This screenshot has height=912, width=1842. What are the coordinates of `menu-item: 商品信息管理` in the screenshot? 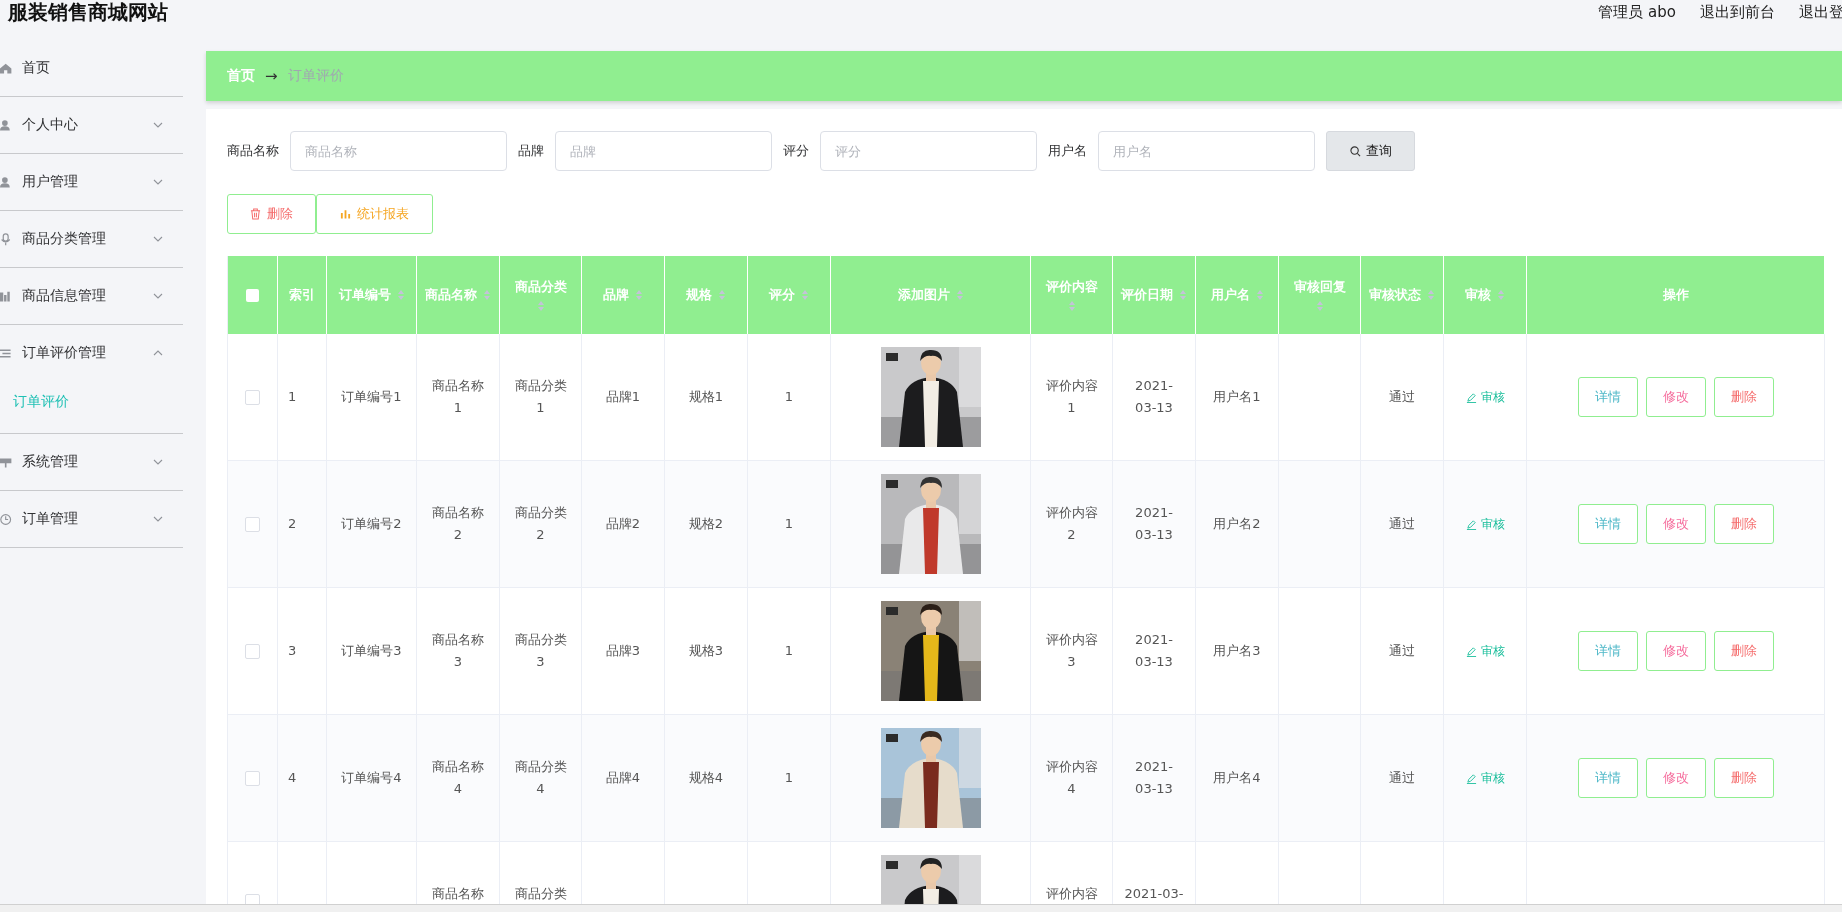 It's located at (91, 296).